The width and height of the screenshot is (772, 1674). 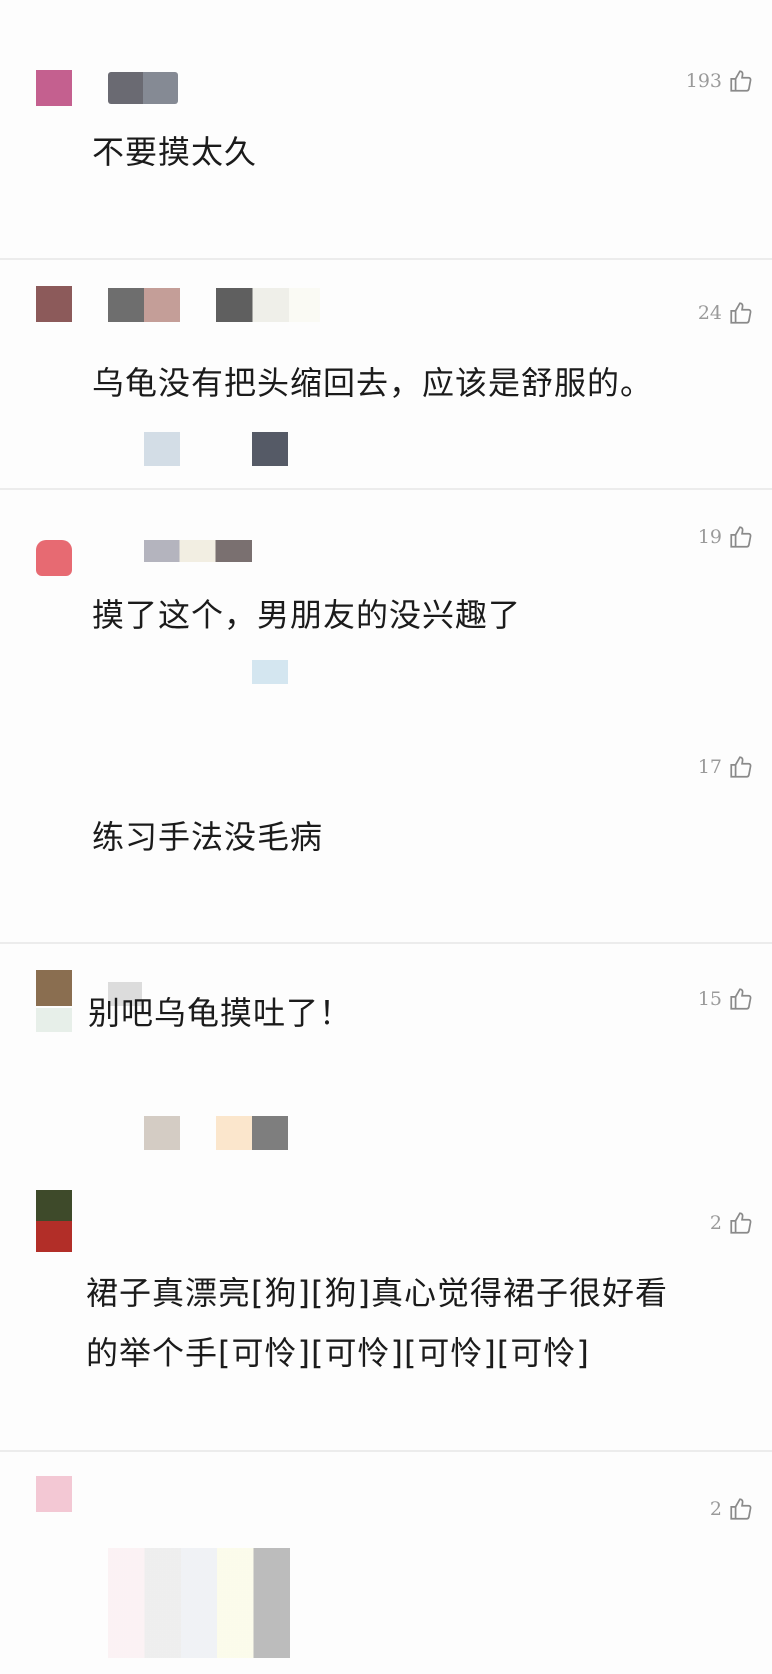 I want to click on comment-item: 2, so click(x=386, y=1563).